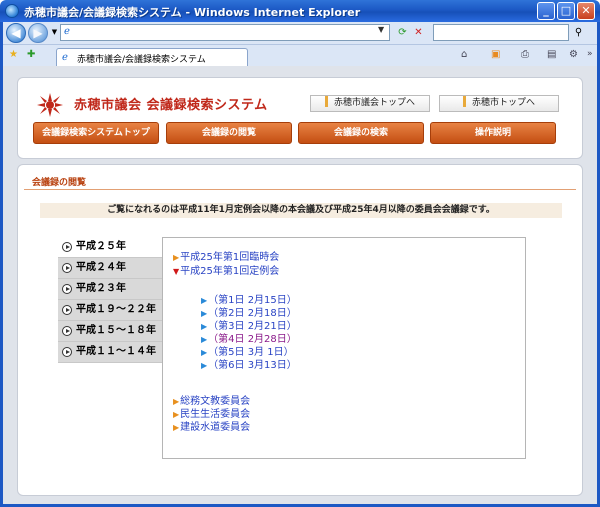 The width and height of the screenshot is (600, 507). I want to click on back-button: ◀, so click(16, 33).